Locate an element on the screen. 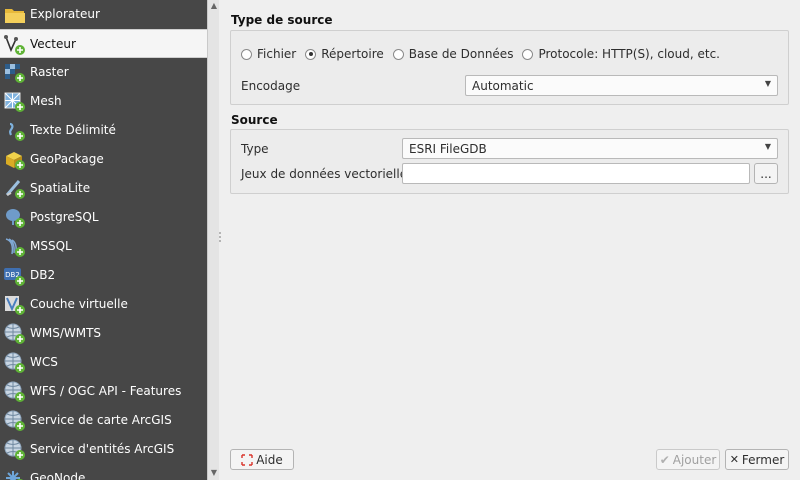 The height and width of the screenshot is (480, 800). add-button-label: Ajouter is located at coordinates (694, 459).